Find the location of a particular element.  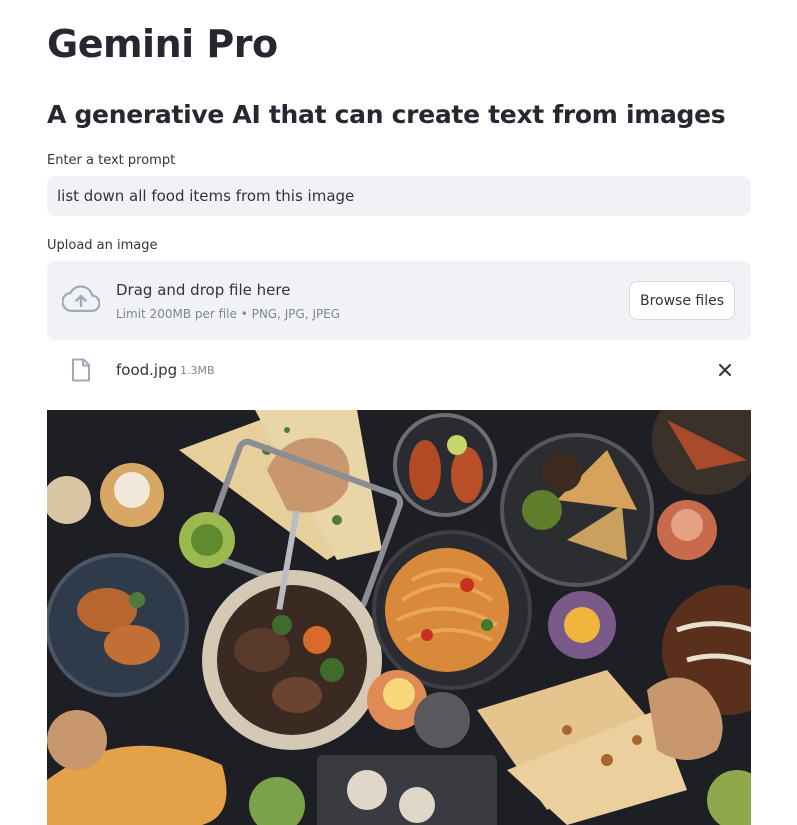

dropzone-instructions: Drag and drop file here is located at coordinates (203, 290).